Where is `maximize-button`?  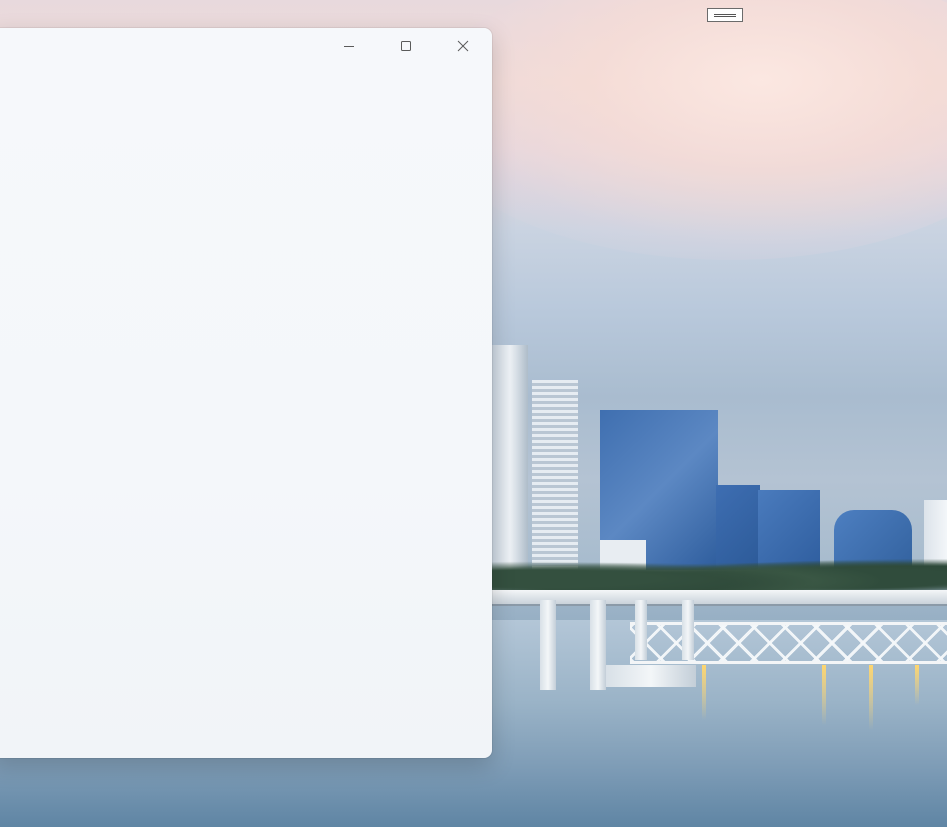
maximize-button is located at coordinates (405, 46).